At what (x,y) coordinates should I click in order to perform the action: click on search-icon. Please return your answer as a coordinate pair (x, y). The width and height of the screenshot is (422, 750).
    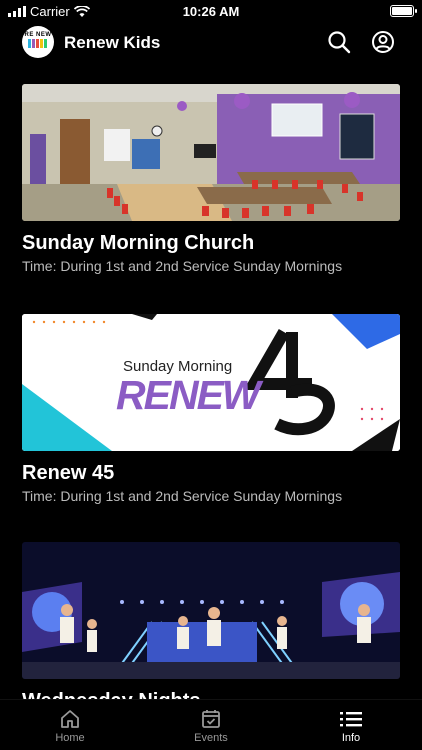
    Looking at the image, I should click on (339, 42).